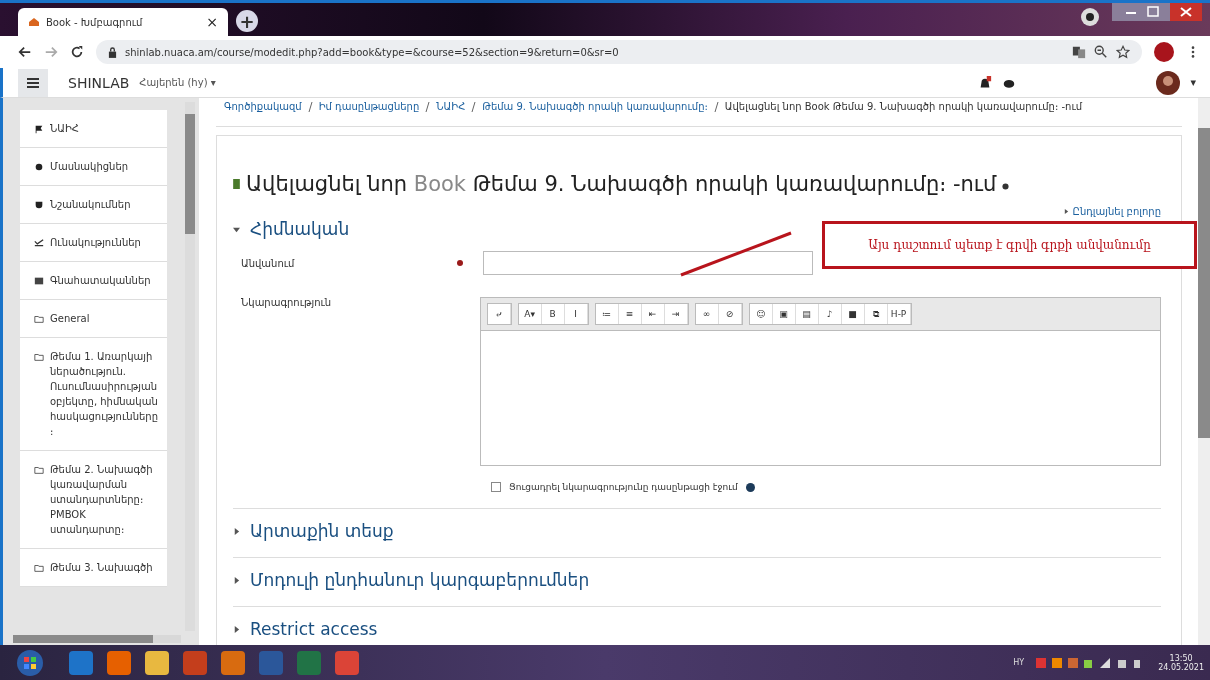  Describe the element at coordinates (784, 314) in the screenshot. I see `toolbar-button: ▣` at that location.